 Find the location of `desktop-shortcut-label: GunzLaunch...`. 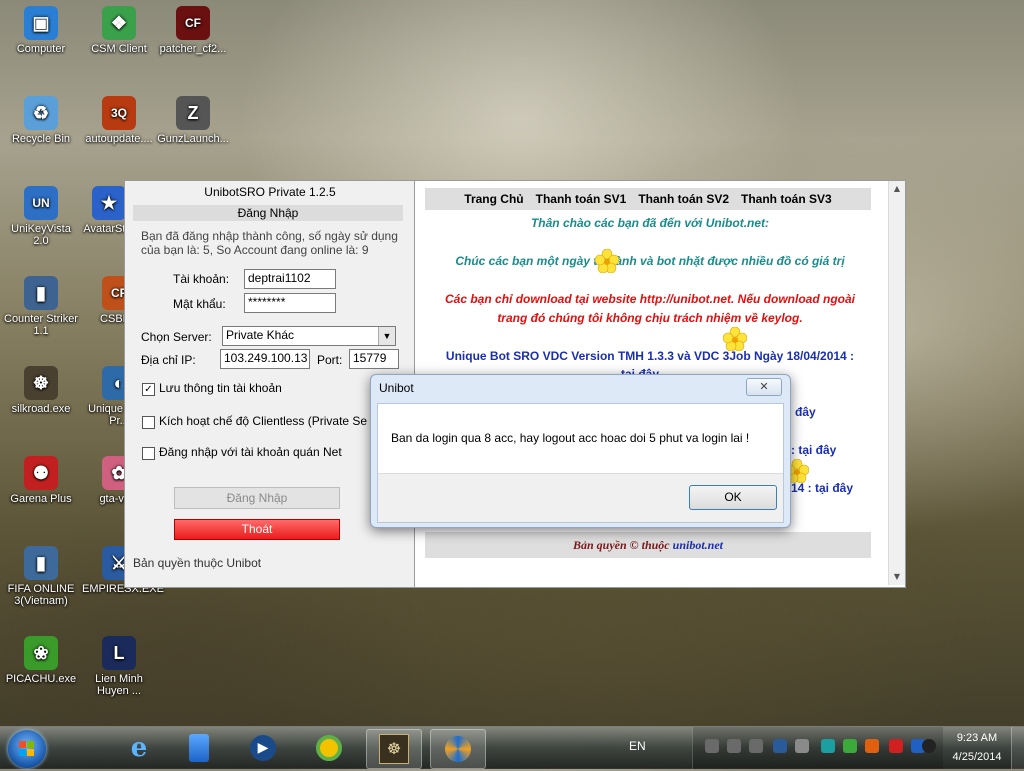

desktop-shortcut-label: GunzLaunch... is located at coordinates (193, 139).